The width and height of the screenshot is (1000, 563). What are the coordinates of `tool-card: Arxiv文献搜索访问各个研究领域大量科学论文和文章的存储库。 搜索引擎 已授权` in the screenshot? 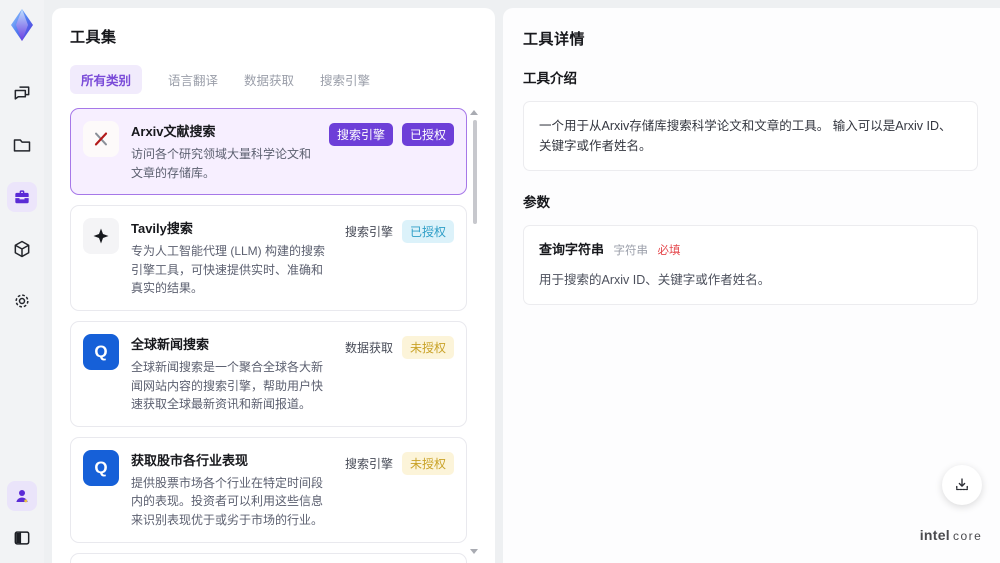 It's located at (268, 152).